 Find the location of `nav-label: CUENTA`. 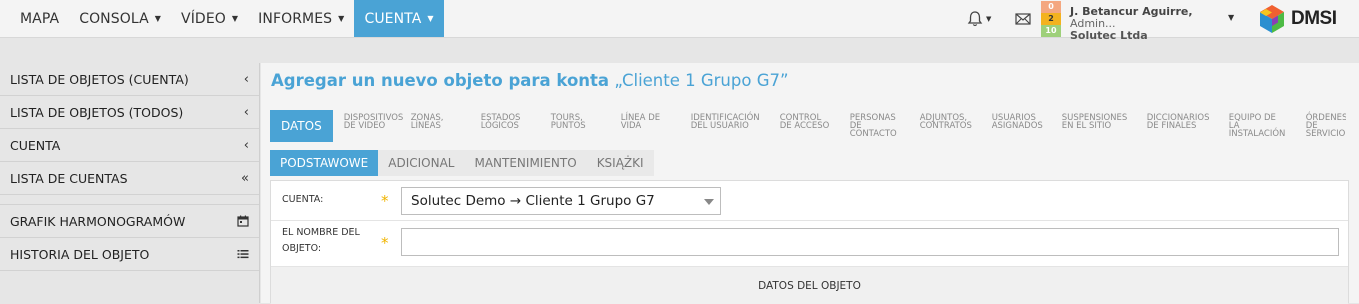

nav-label: CUENTA is located at coordinates (393, 18).